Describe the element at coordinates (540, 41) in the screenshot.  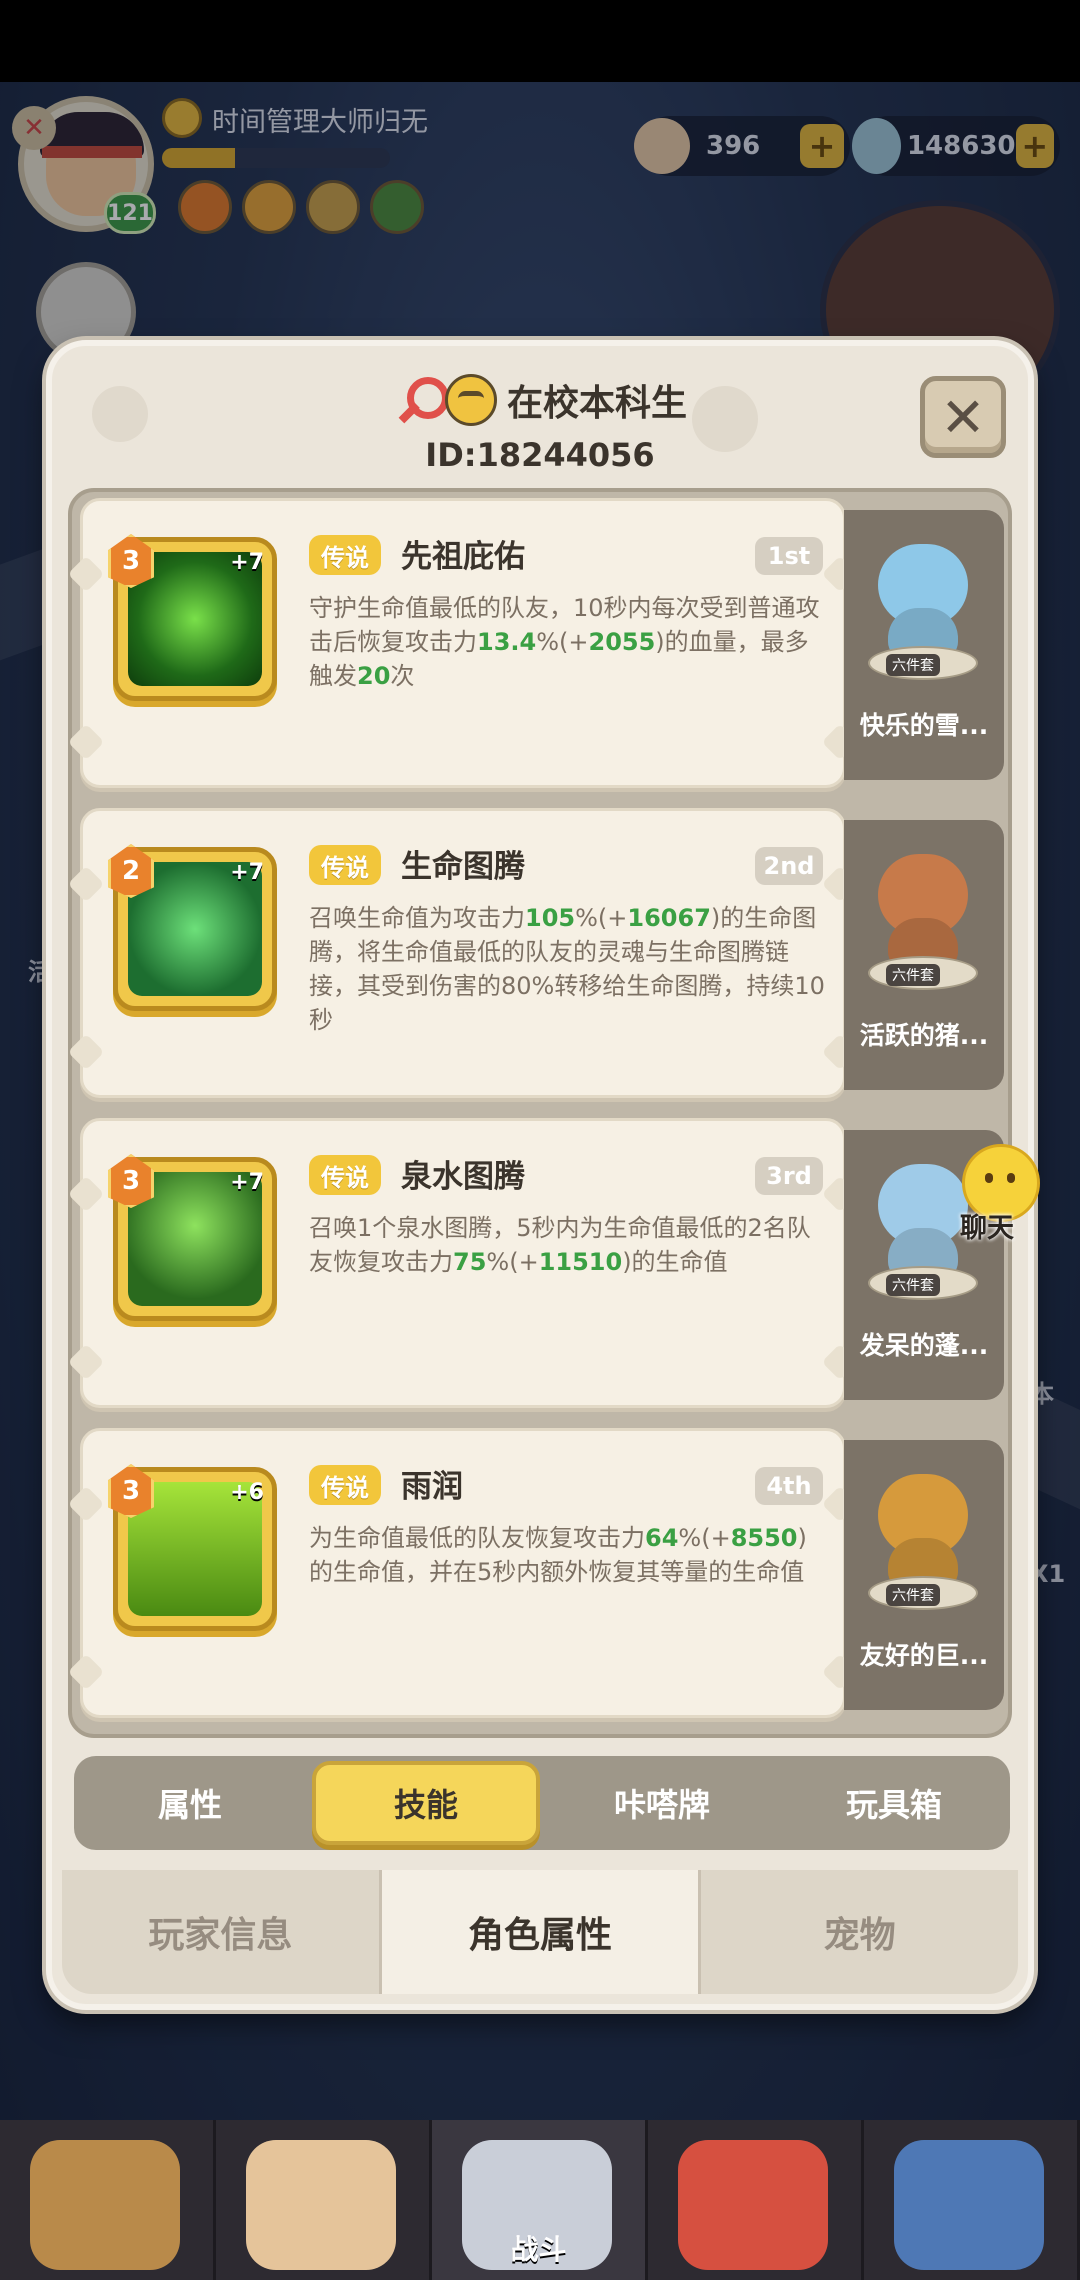
I see `status-bar` at that location.